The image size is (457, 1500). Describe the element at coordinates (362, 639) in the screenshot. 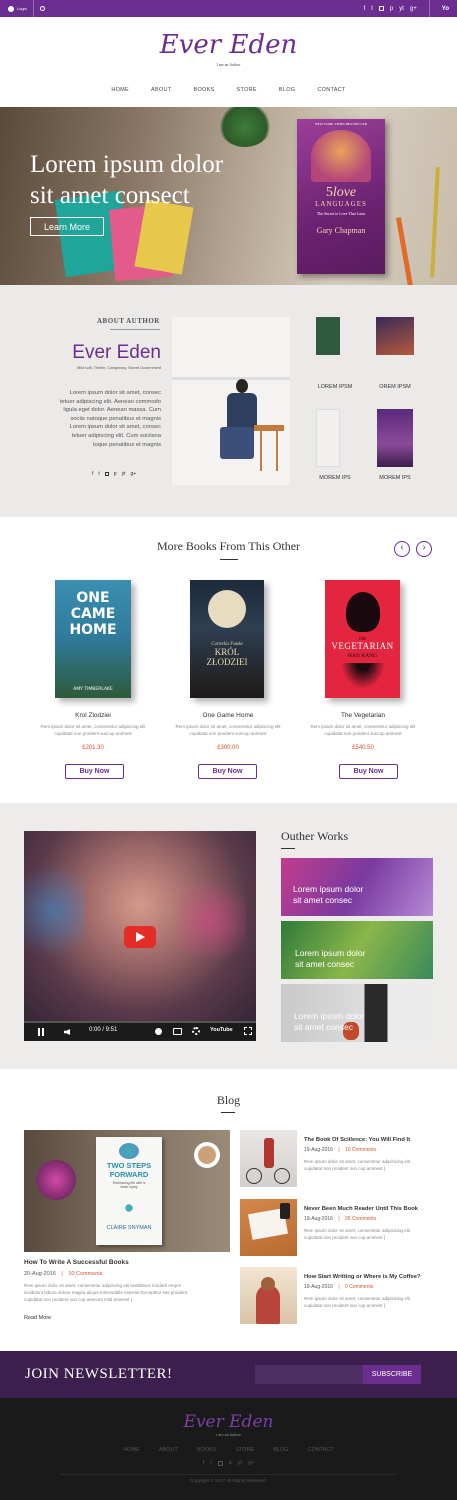

I see `book-cover: THE VEGETARIAN HAN KANG` at that location.